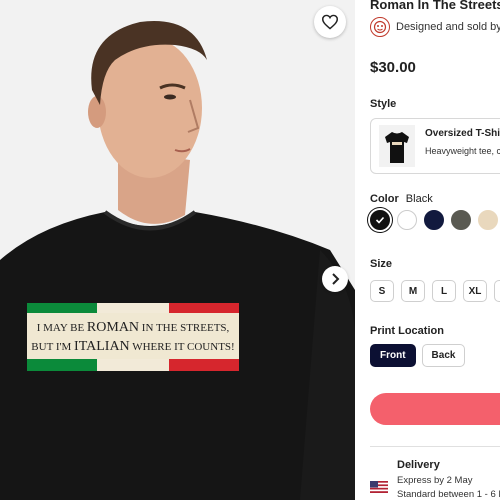 The width and height of the screenshot is (500, 500). I want to click on style-thumbnail, so click(397, 146).